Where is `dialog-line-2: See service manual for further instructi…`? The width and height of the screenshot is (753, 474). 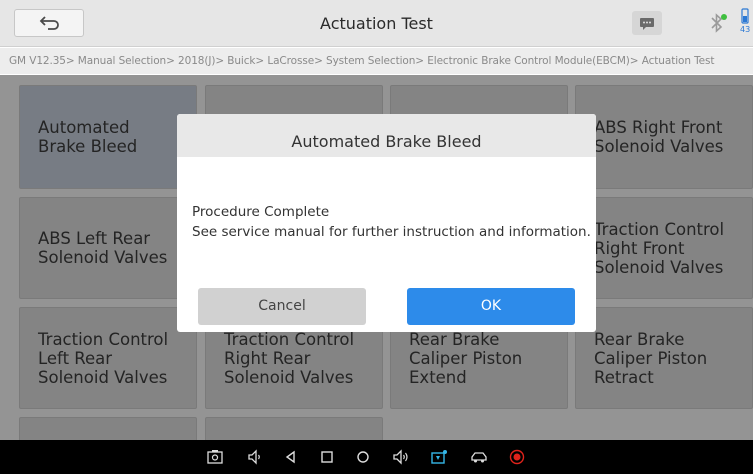
dialog-line-2: See service manual for further instructi… is located at coordinates (391, 232).